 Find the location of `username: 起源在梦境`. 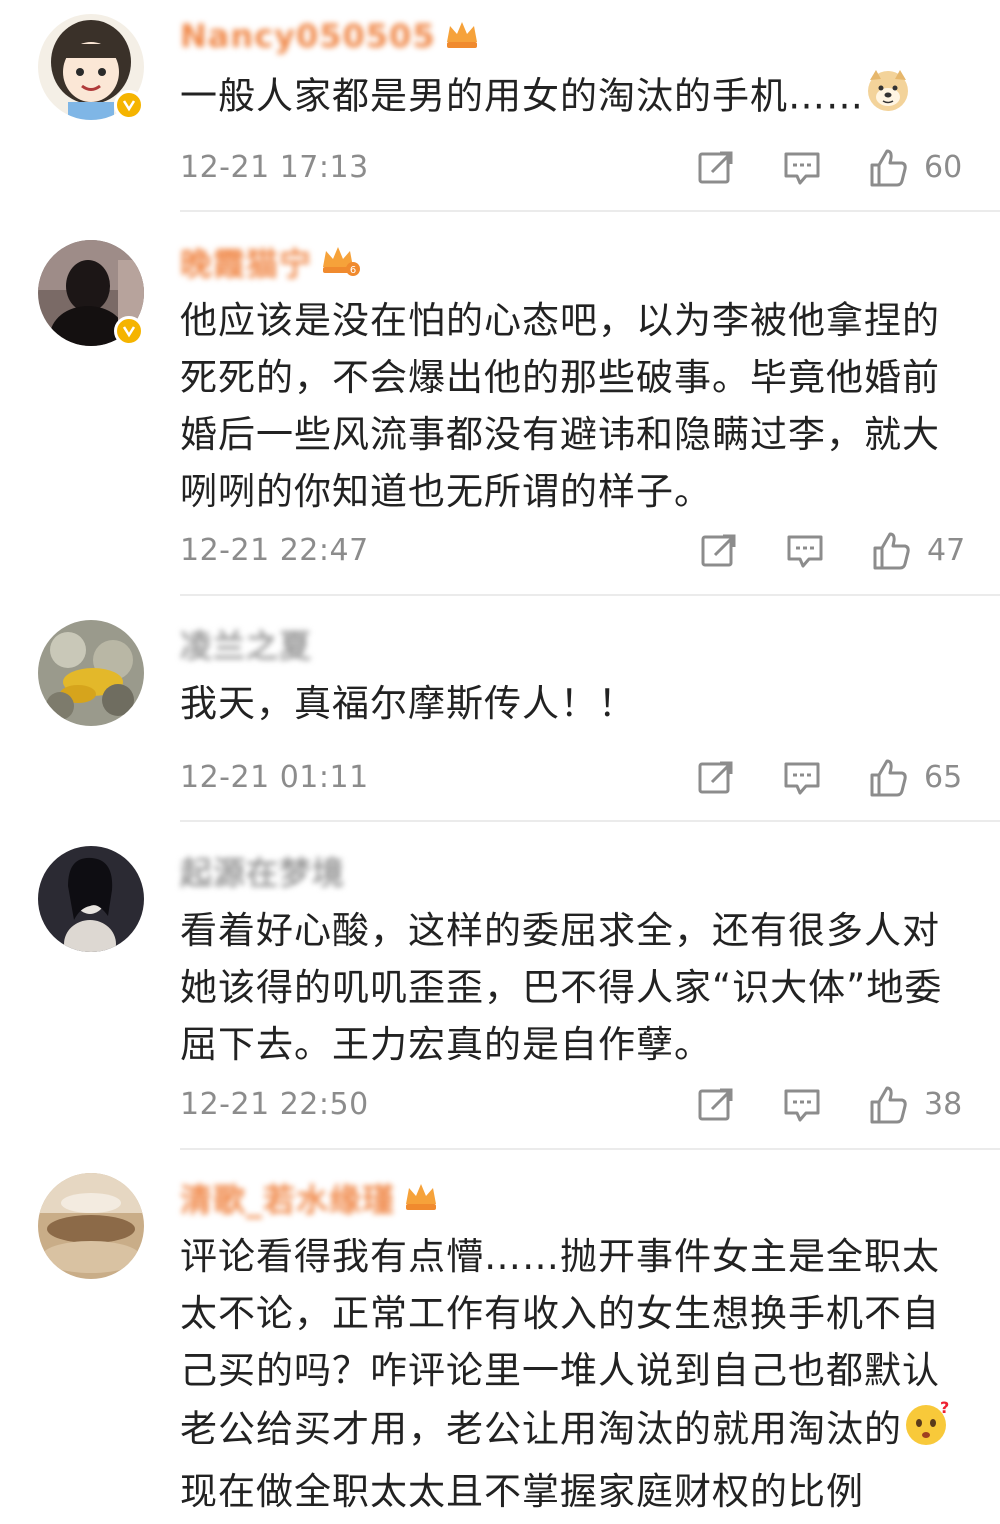

username: 起源在梦境 is located at coordinates (262, 871).